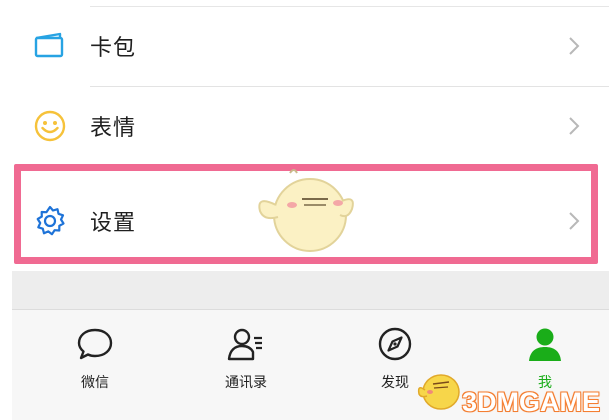 The image size is (609, 420). Describe the element at coordinates (246, 383) in the screenshot. I see `tab-label: 通讯录` at that location.